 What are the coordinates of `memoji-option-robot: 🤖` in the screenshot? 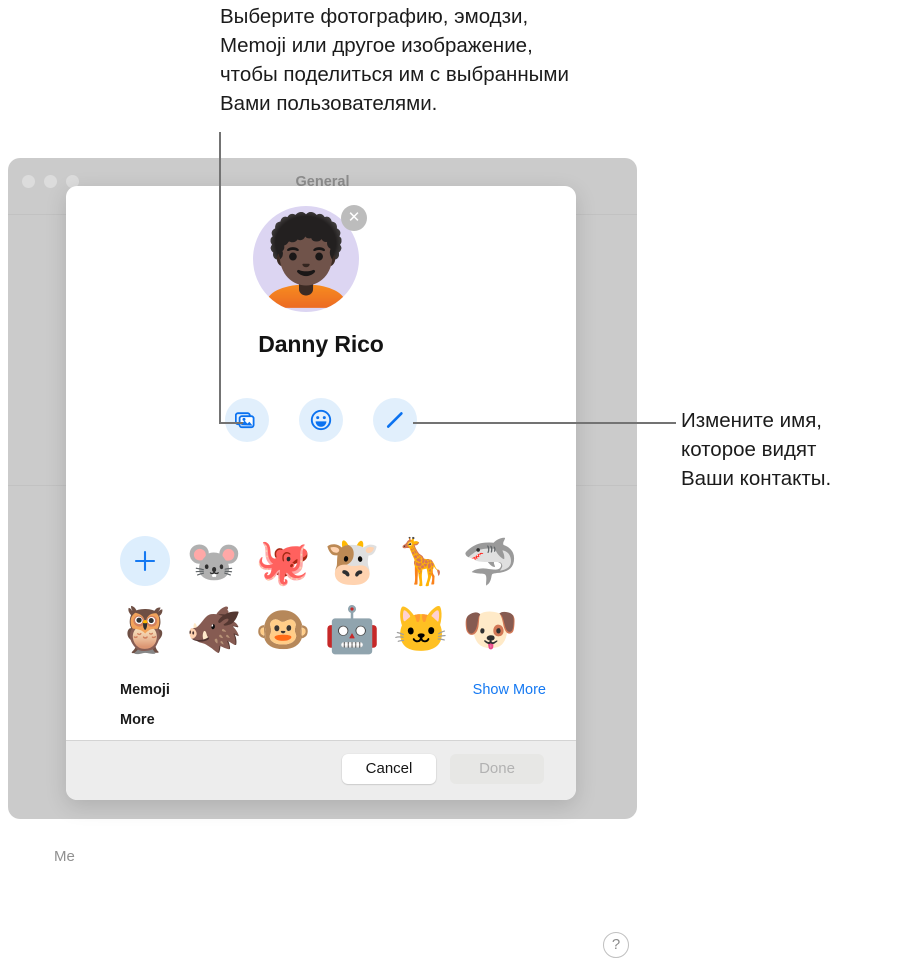 It's located at (352, 629).